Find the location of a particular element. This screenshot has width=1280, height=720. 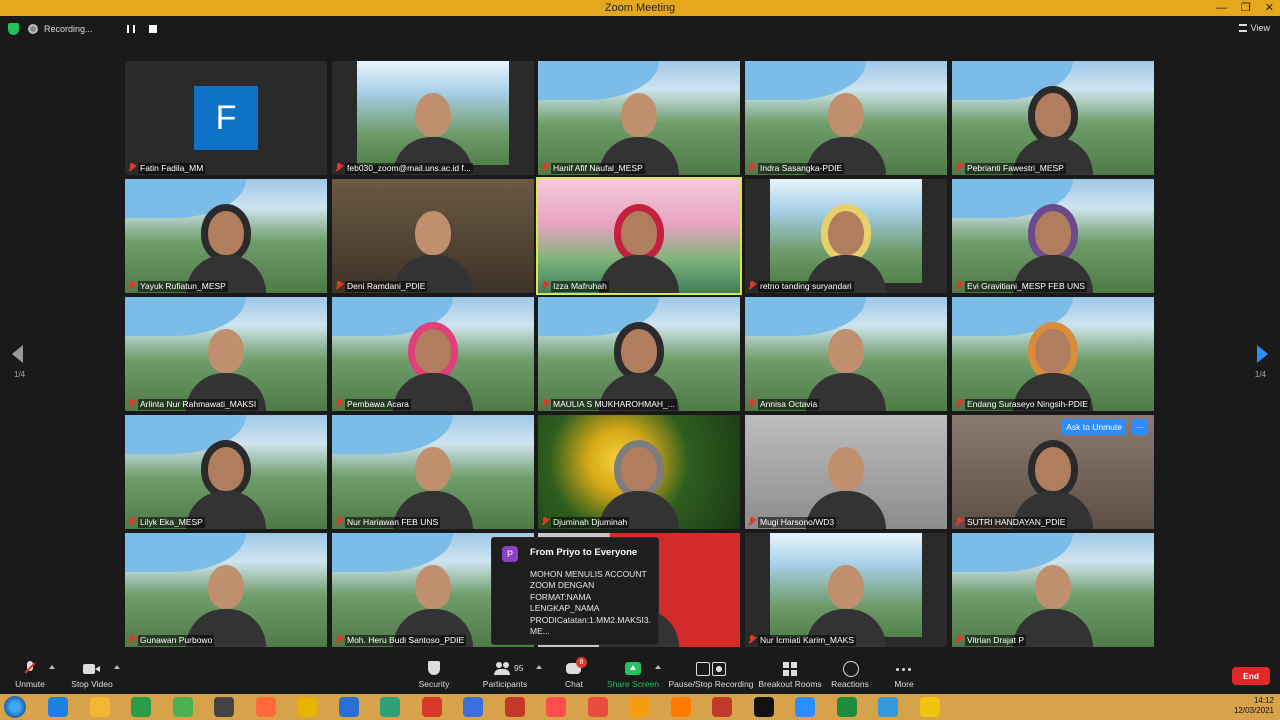

stop-video-button: Stop Video is located at coordinates (92, 675).